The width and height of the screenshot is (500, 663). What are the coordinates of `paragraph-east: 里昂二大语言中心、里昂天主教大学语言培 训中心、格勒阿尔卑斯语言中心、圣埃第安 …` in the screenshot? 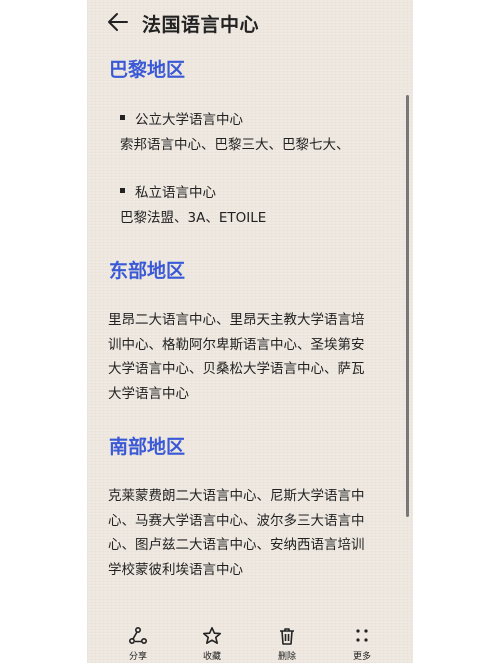 It's located at (253, 357).